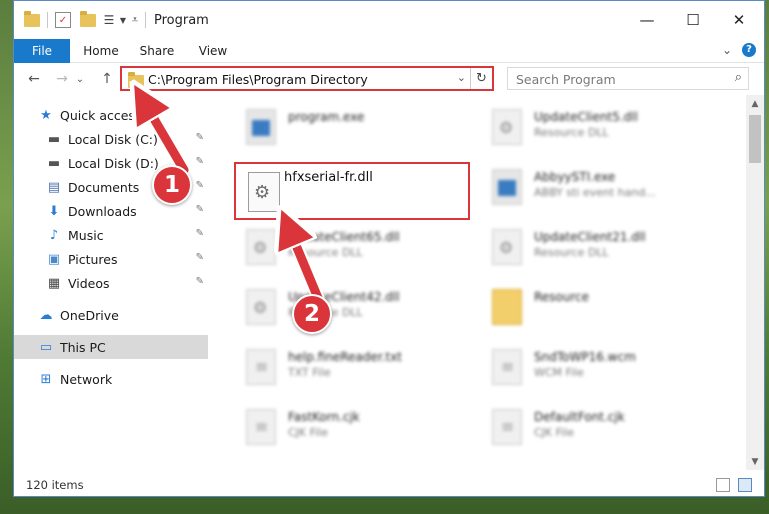 Image resolution: width=769 pixels, height=514 pixels. Describe the element at coordinates (600, 307) in the screenshot. I see `file-item: Resource` at that location.